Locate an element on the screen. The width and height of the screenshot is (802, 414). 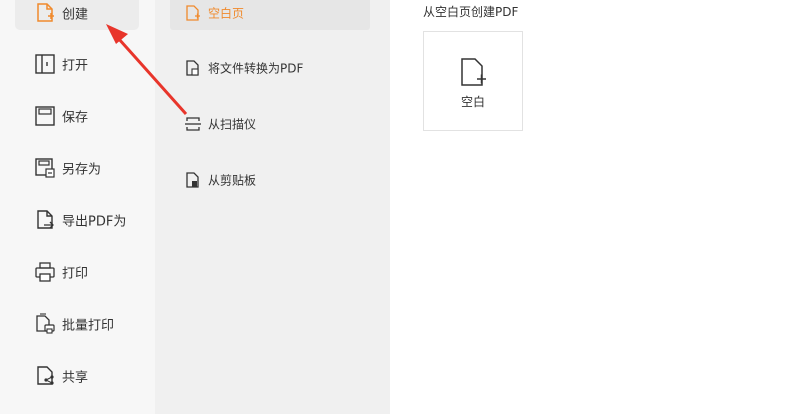
menu-item-open: 打开 is located at coordinates (77, 64).